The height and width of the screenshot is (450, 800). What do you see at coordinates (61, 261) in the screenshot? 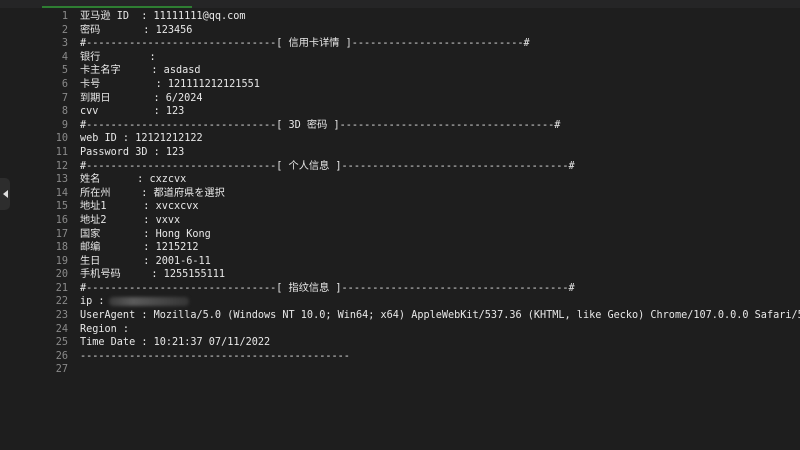
I see `line-number: 19` at bounding box center [61, 261].